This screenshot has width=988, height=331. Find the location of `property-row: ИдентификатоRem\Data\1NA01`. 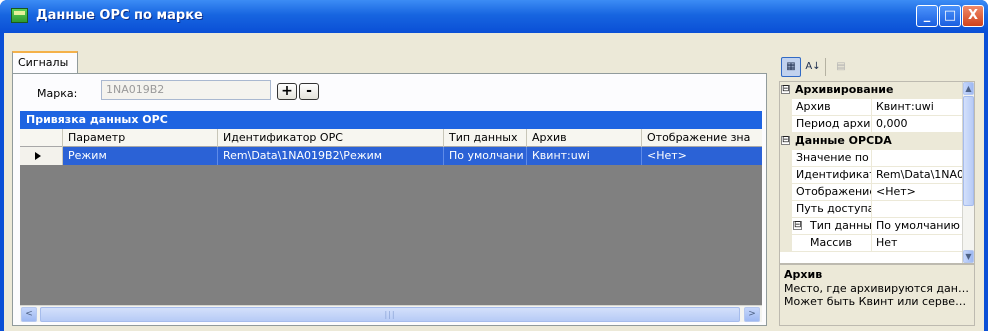

property-row: ИдентификатоRem\Data\1NA01 is located at coordinates (872, 175).